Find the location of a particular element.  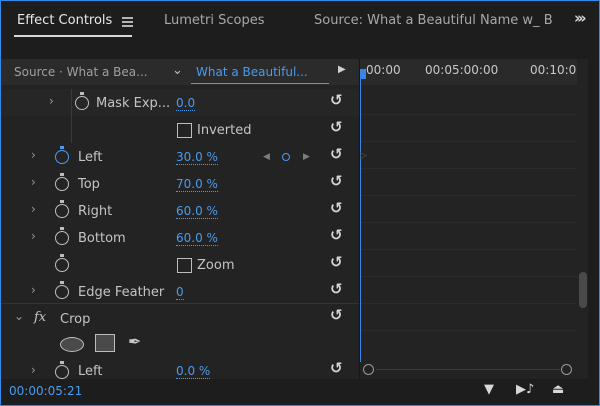

active-tab-underline is located at coordinates (73, 36).